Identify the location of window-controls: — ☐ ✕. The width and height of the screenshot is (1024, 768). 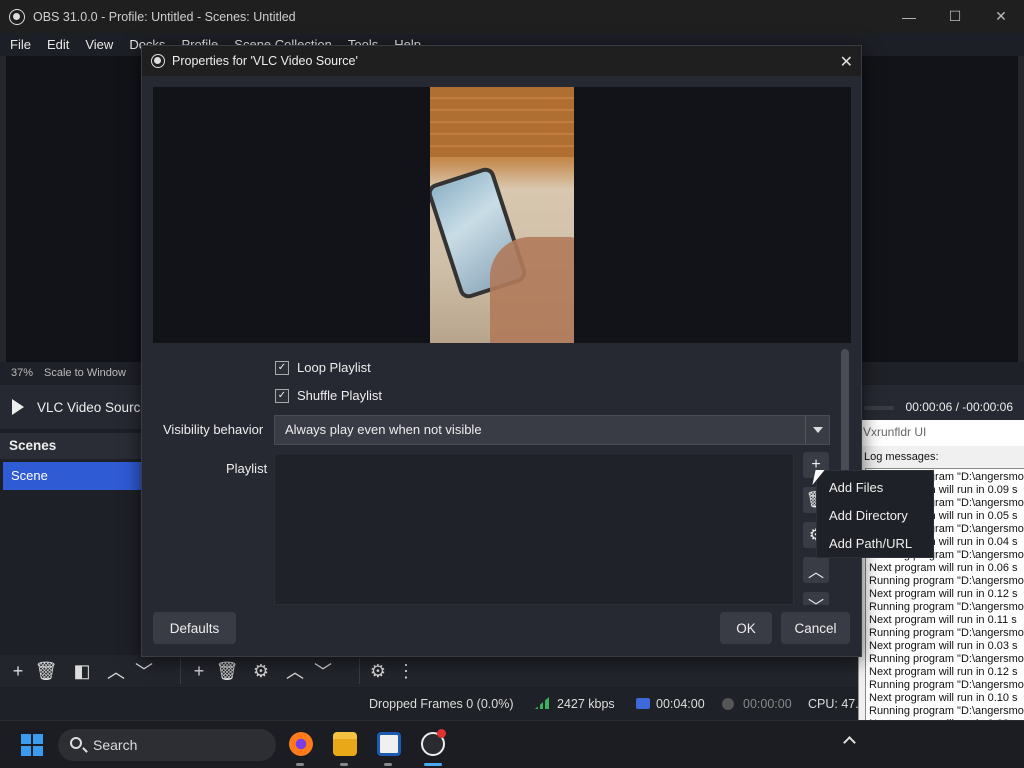
(955, 16).